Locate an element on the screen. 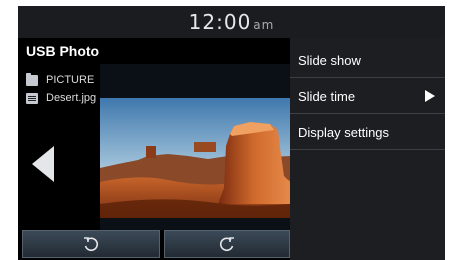 The height and width of the screenshot is (260, 449). clock: 12:00 am is located at coordinates (231, 22).